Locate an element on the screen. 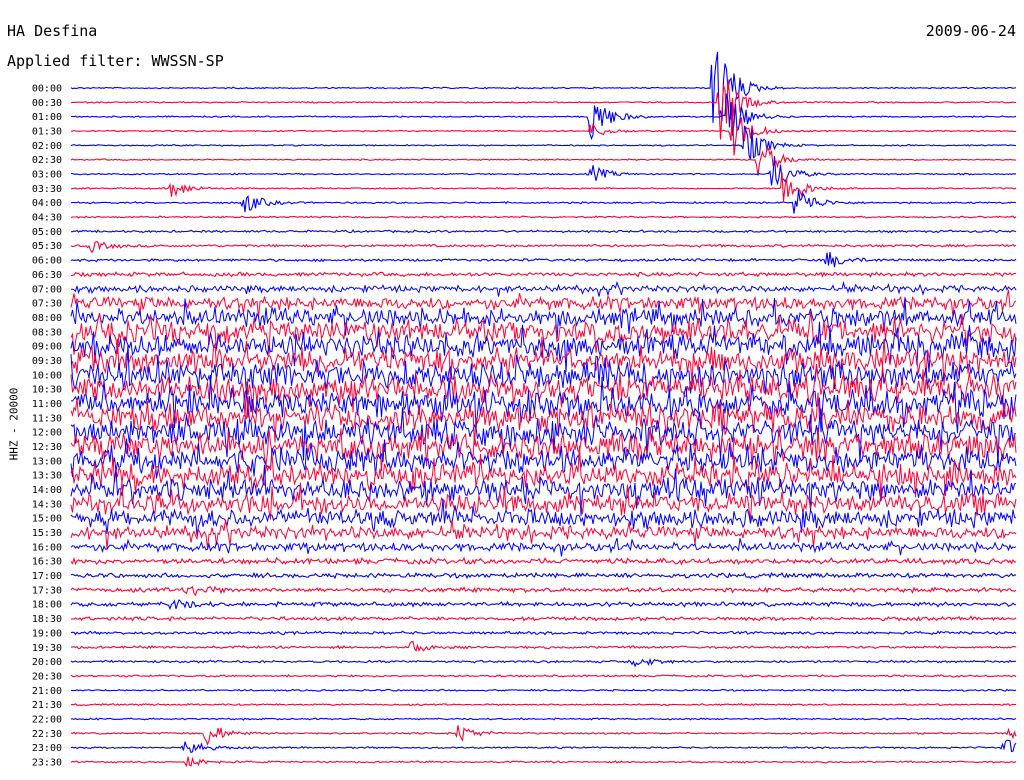 This screenshot has height=780, width=1024. row-time-label: 09:00 is located at coordinates (47, 347).